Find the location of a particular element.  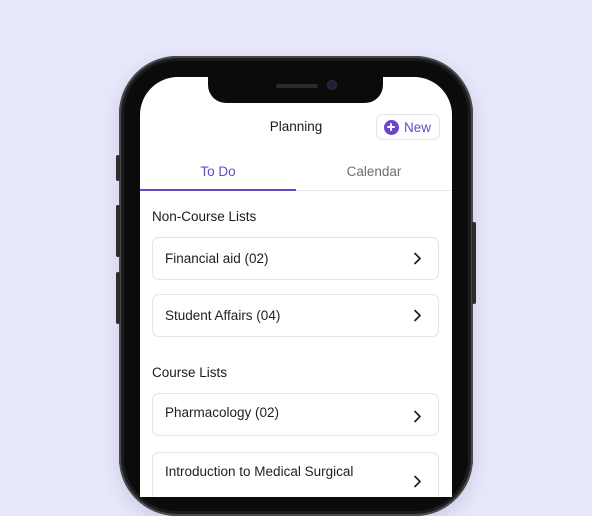

phone-notch is located at coordinates (295, 90).